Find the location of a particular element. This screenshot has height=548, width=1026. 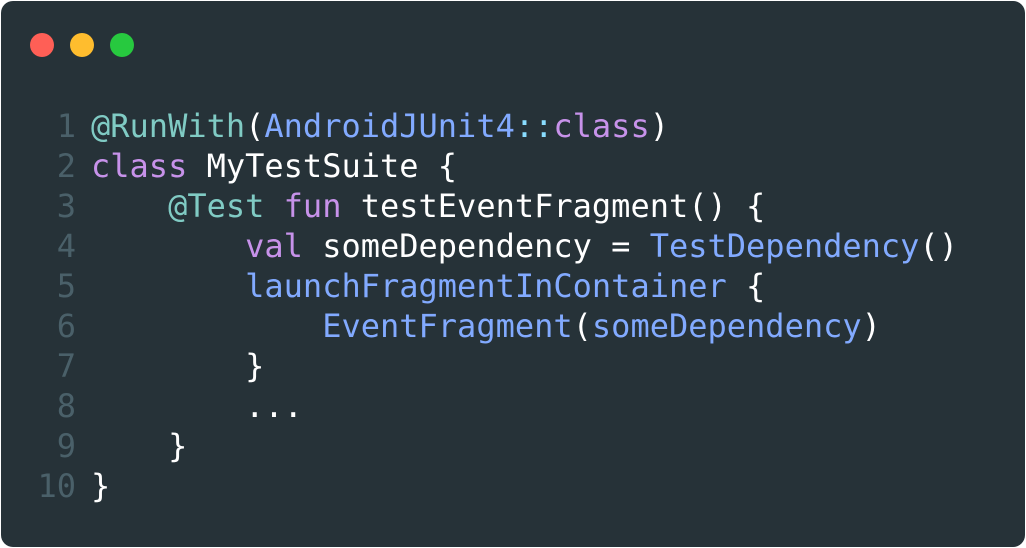

line-source: launchFragmentInContainer { is located at coordinates (428, 286).